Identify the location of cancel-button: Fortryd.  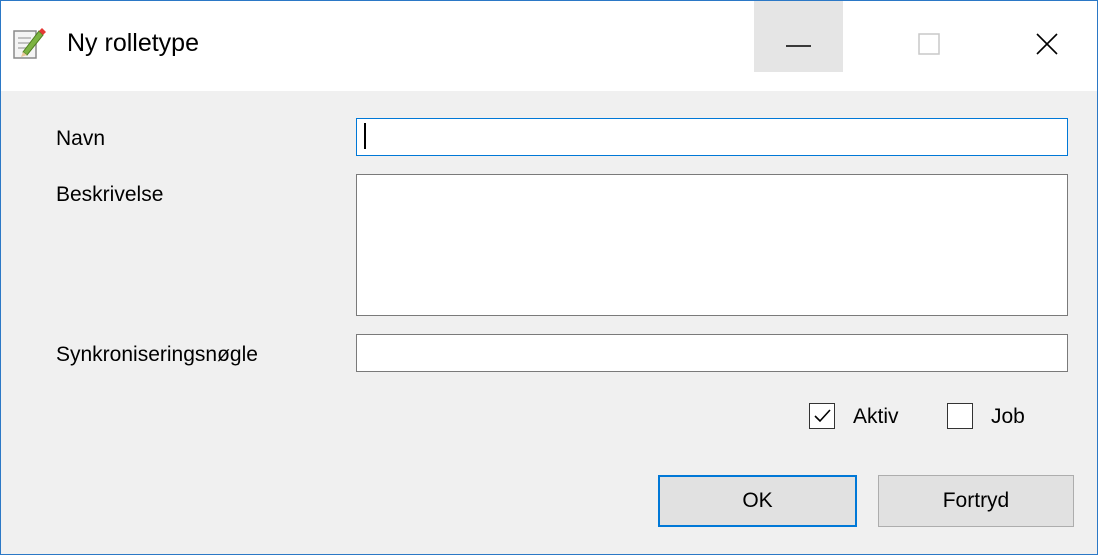
(976, 501).